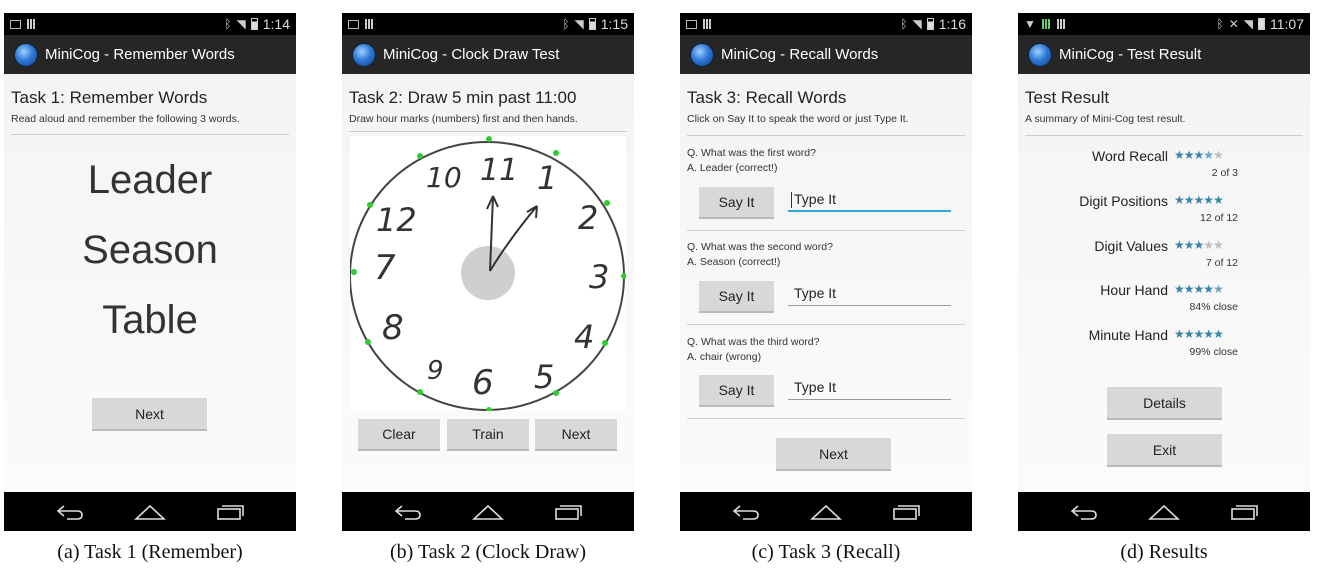 The width and height of the screenshot is (1328, 586). Describe the element at coordinates (1030, 24) in the screenshot. I see `signal-icon: ▼` at that location.